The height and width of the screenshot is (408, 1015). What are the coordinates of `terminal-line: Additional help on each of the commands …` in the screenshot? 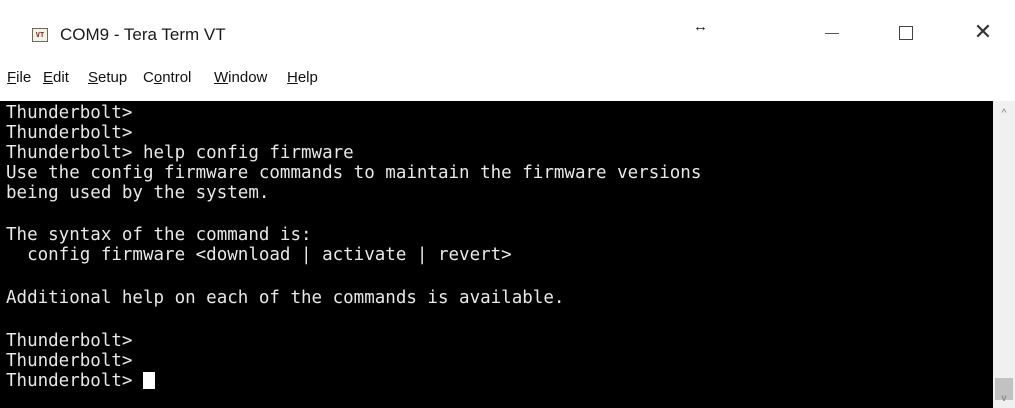 It's located at (285, 298).